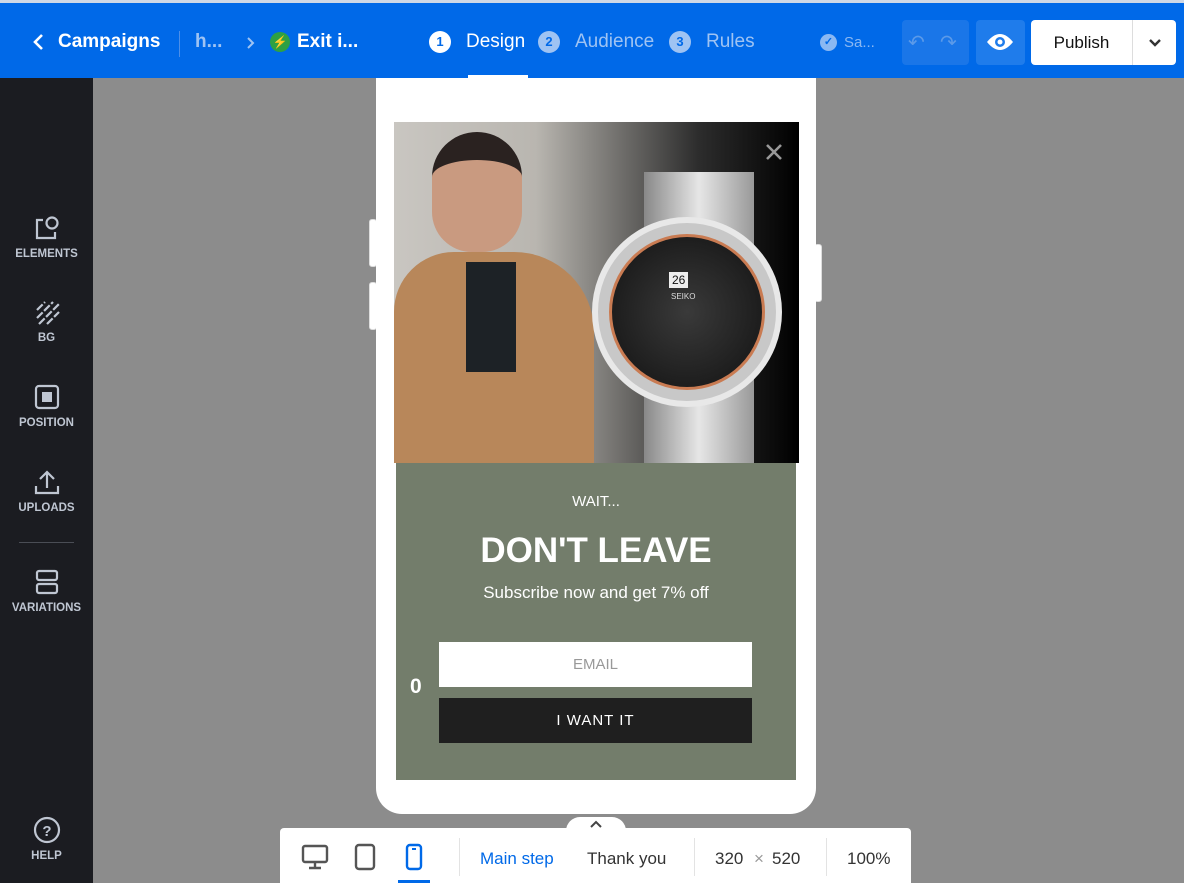  What do you see at coordinates (595, 664) in the screenshot?
I see `email-input: EMAIL` at bounding box center [595, 664].